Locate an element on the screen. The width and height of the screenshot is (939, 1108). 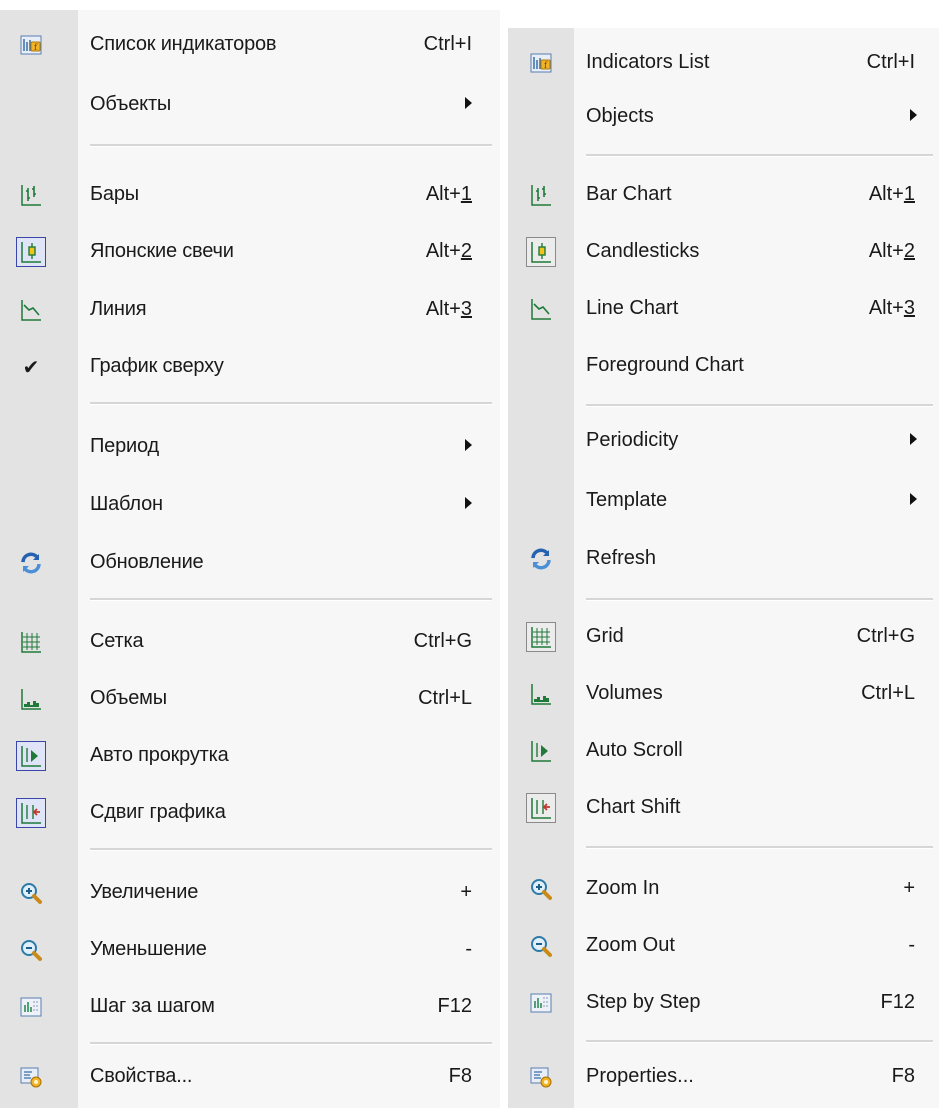
menu-item-zoom-in: Zoom In + is located at coordinates (723, 889).